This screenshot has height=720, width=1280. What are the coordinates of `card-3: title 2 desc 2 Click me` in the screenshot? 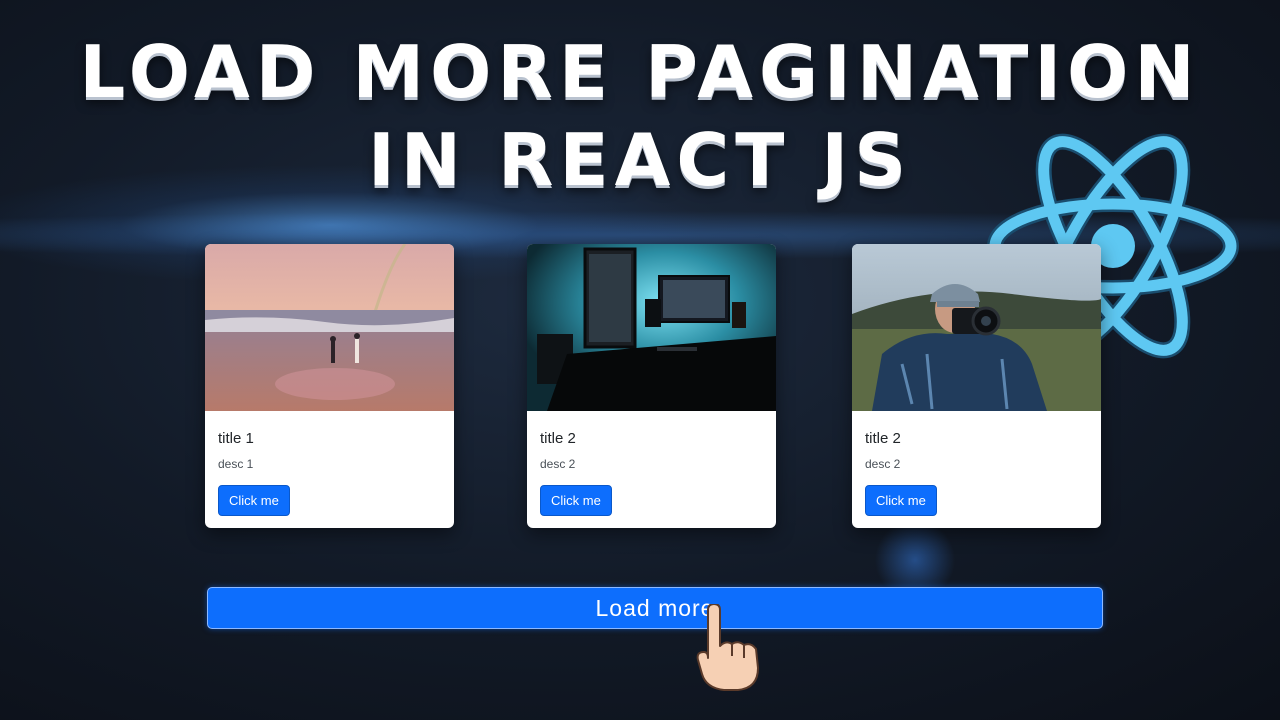 It's located at (976, 386).